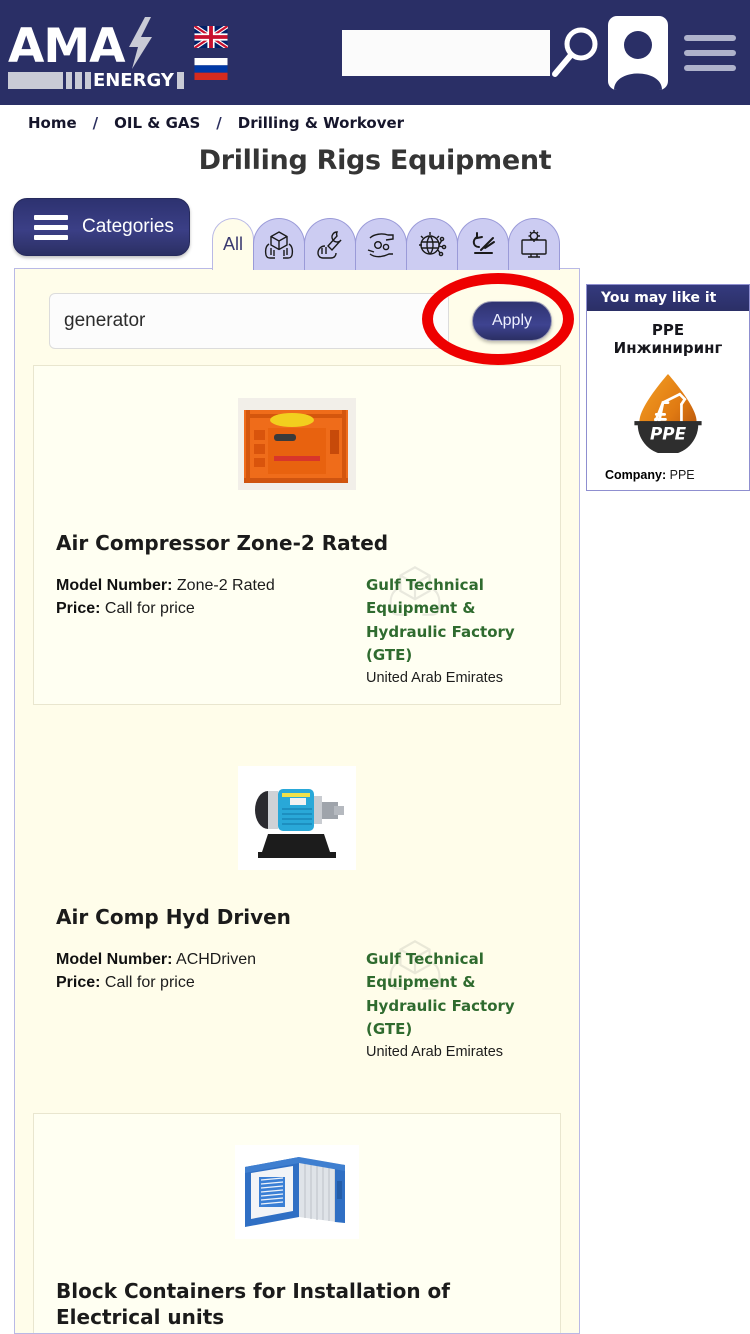 Image resolution: width=750 pixels, height=1334 pixels. Describe the element at coordinates (321, 123) in the screenshot. I see `breadcrumb-item-drilling-workover: Drilling & Workover` at that location.